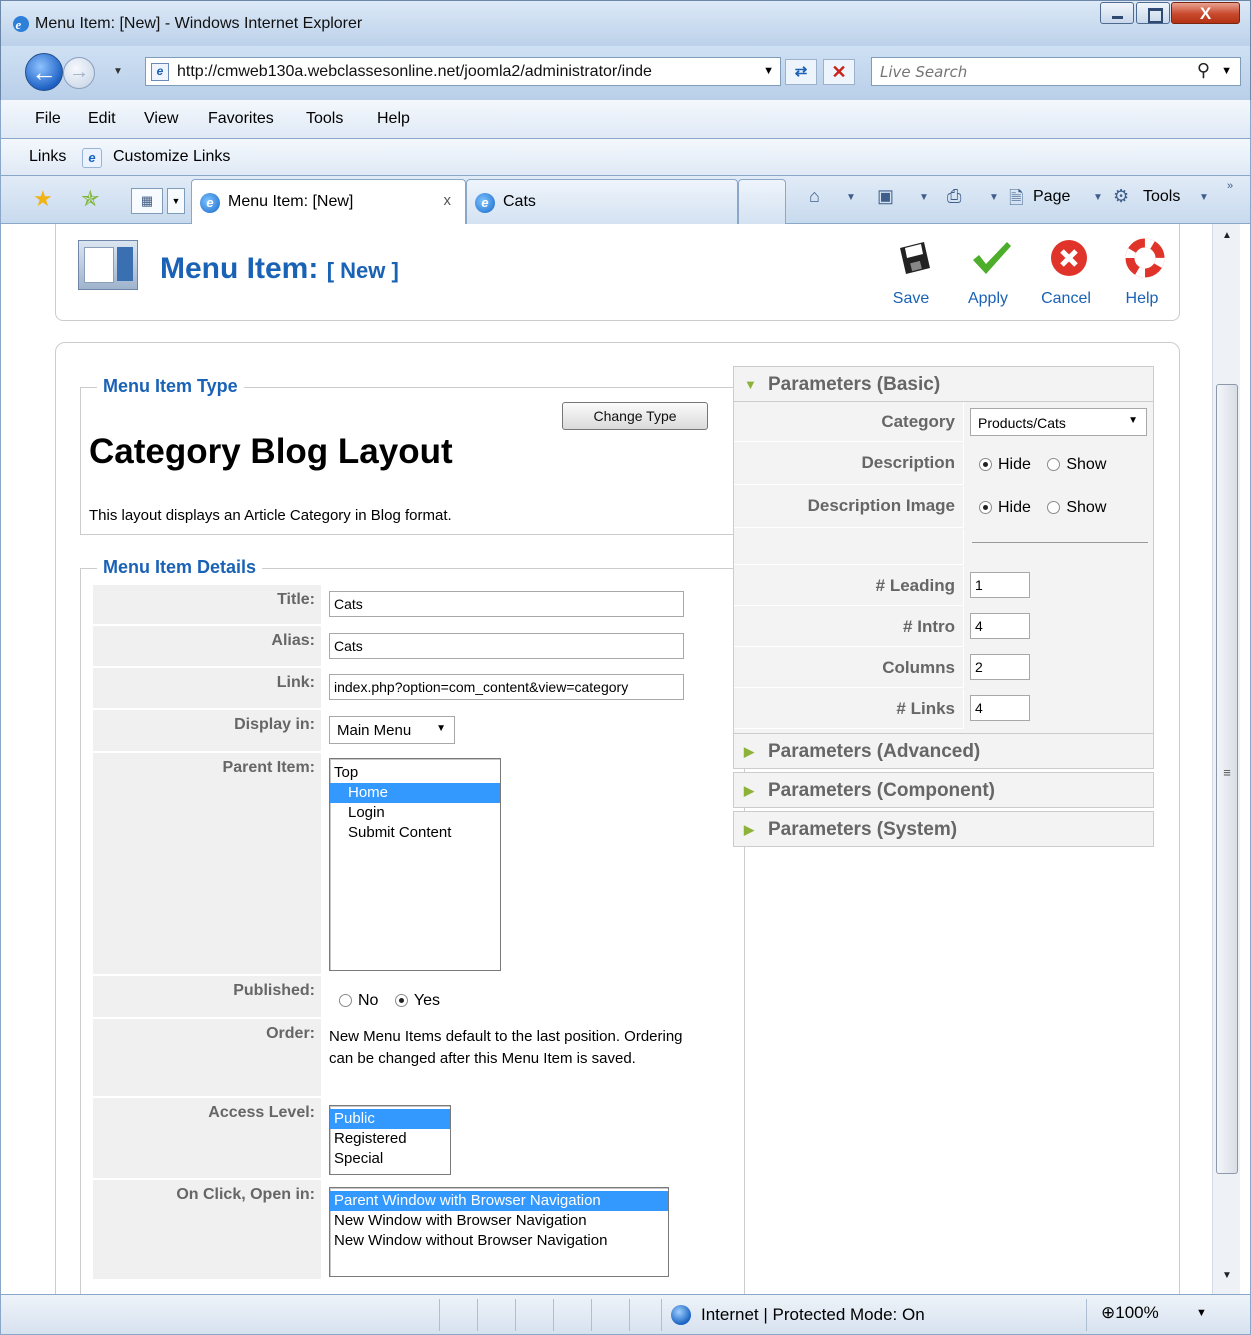 The height and width of the screenshot is (1335, 1251). Describe the element at coordinates (415, 833) in the screenshot. I see `list-item: Submit Content` at that location.